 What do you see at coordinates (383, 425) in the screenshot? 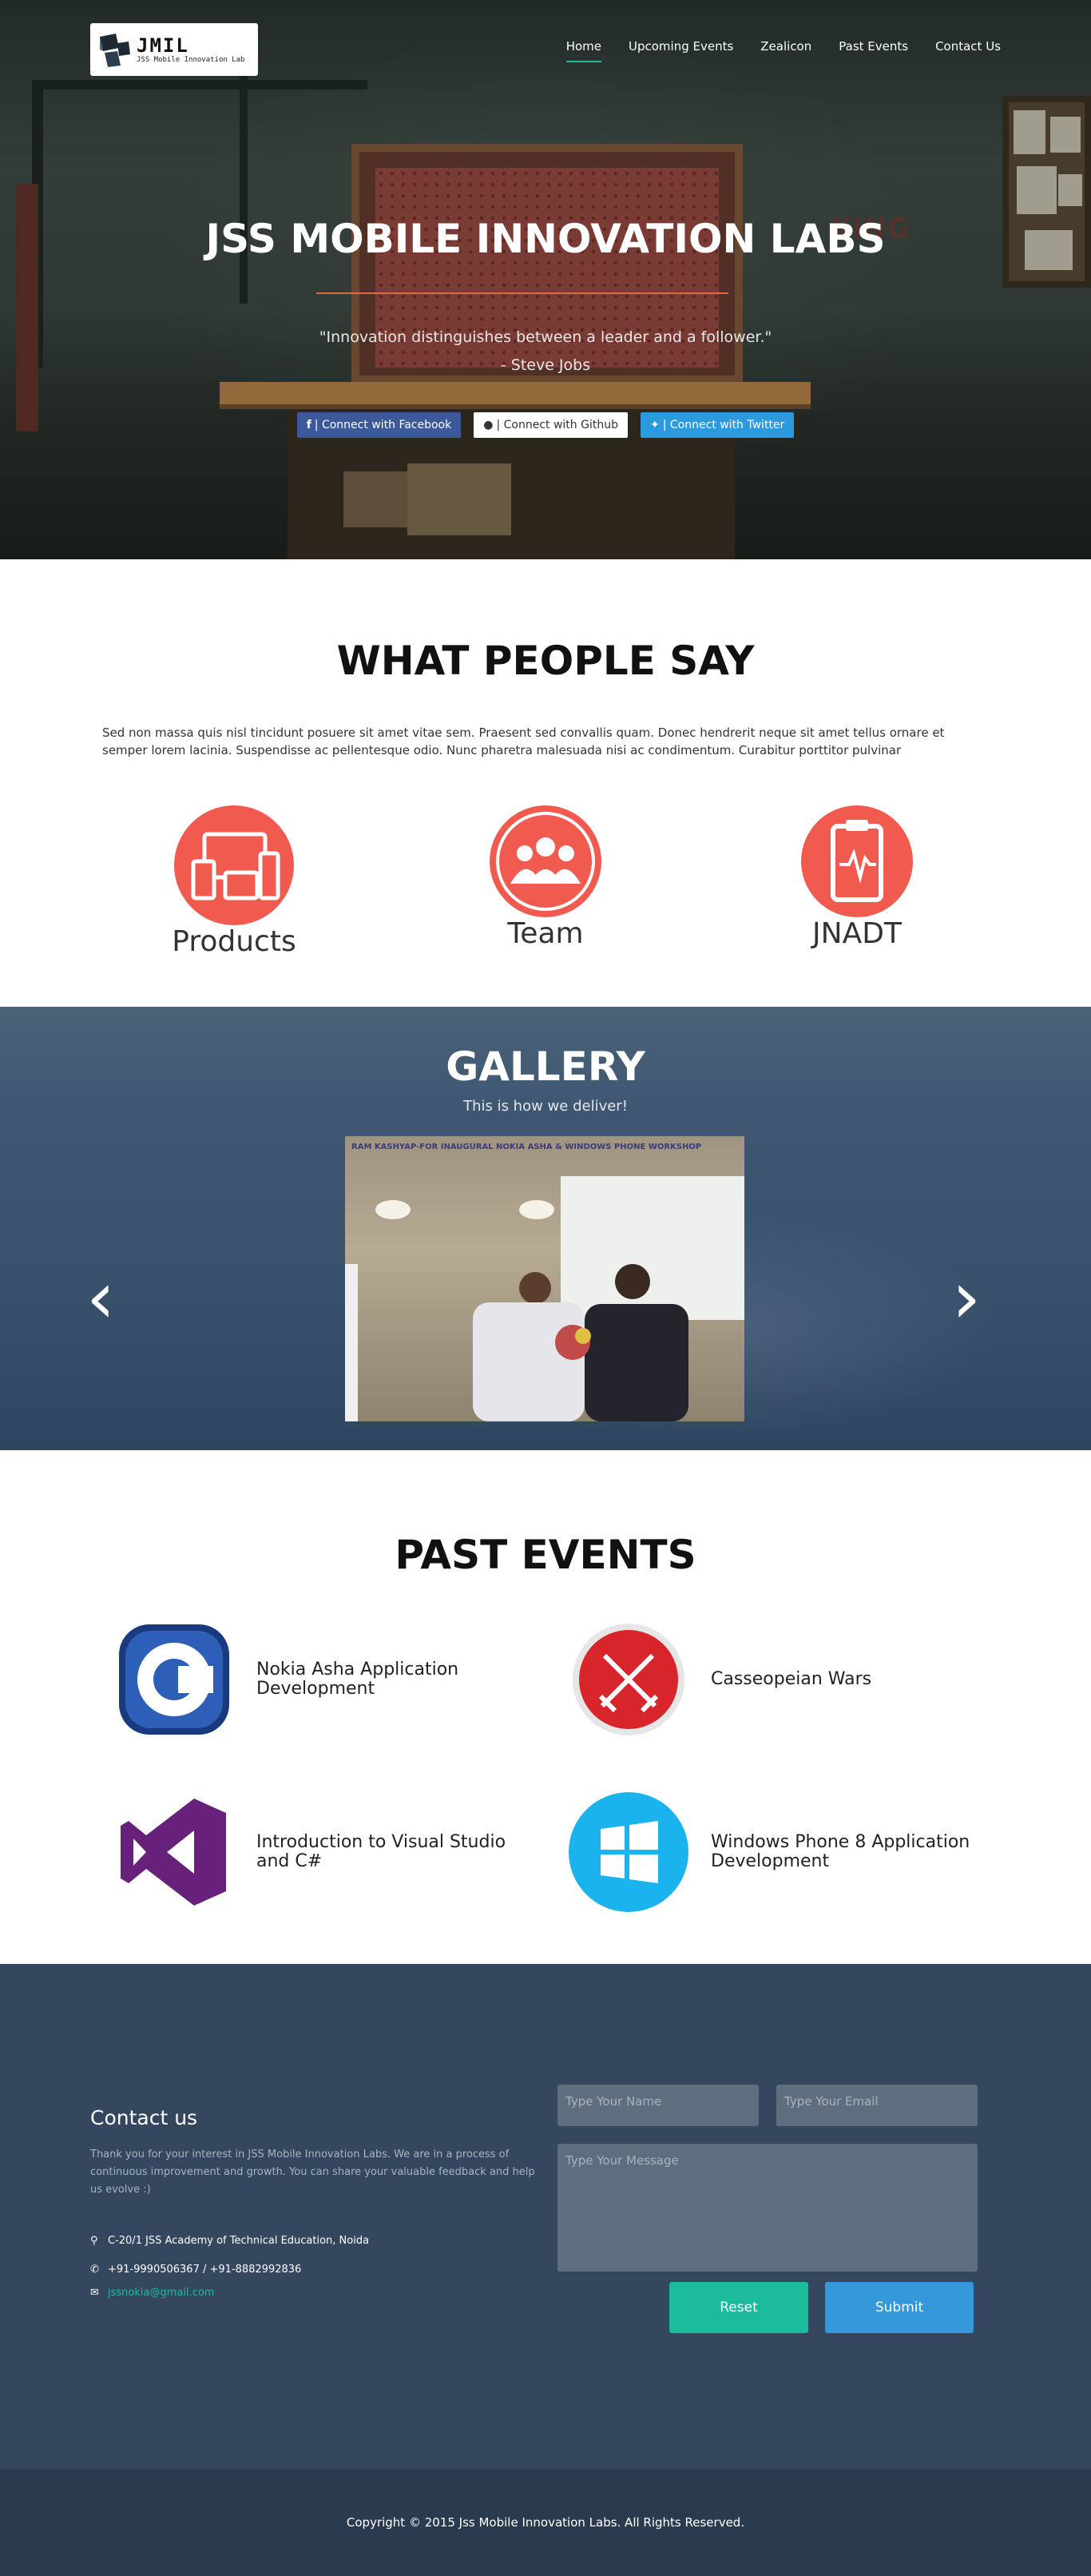
I see `facebook-button-label: | Connect with Facebook` at bounding box center [383, 425].